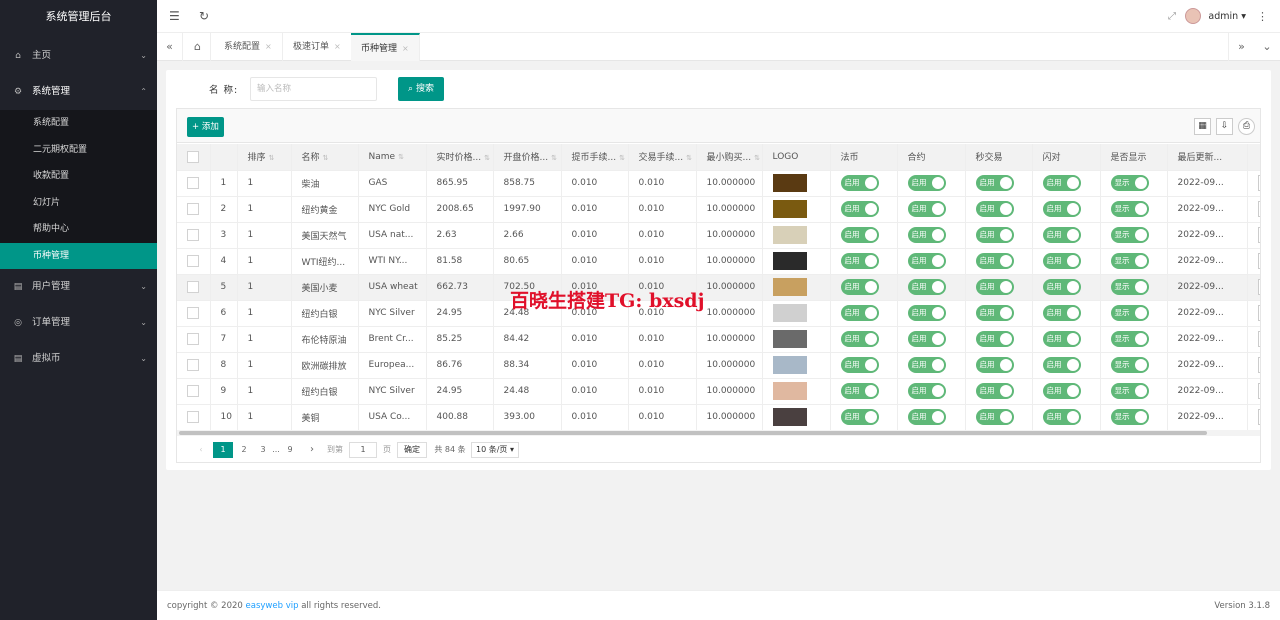  I want to click on page-9: 9, so click(290, 450).